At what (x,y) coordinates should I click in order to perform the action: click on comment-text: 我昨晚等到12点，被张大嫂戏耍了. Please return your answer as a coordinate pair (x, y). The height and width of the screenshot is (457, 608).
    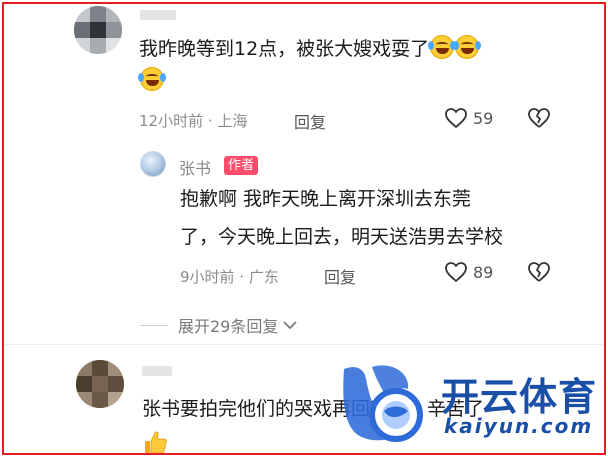
    Looking at the image, I should click on (310, 49).